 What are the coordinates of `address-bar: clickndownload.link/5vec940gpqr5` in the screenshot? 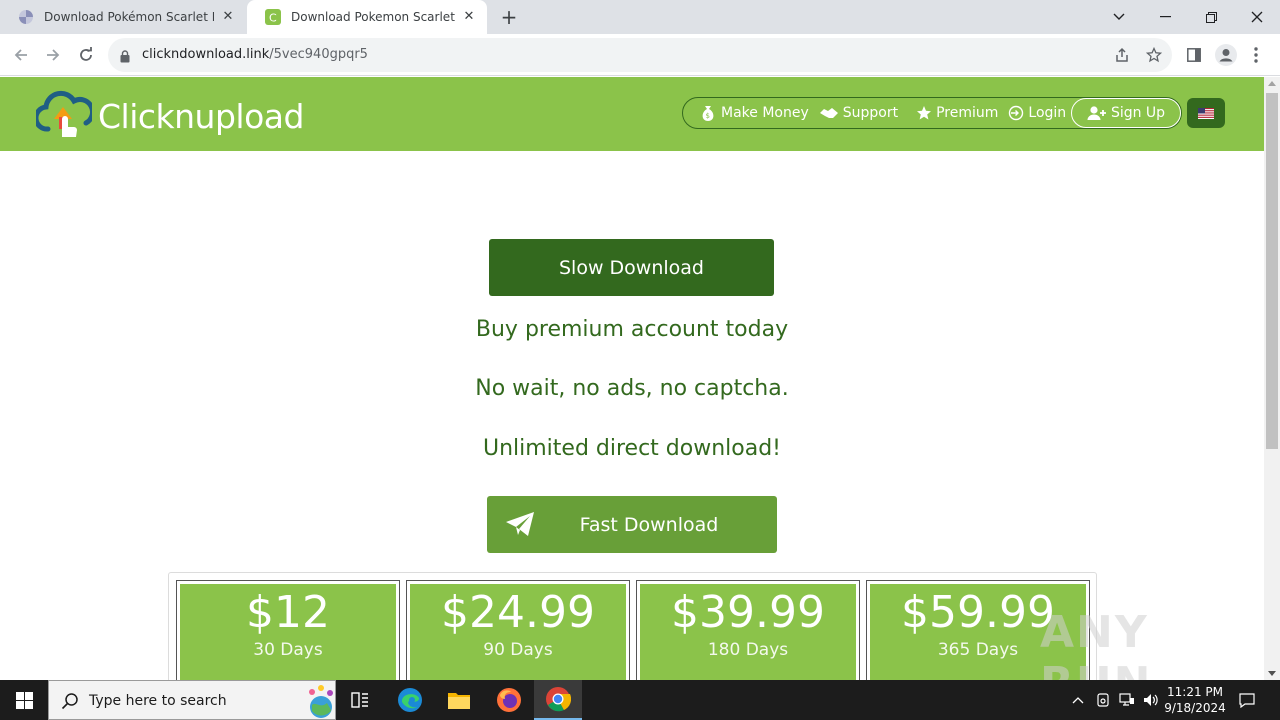 It's located at (640, 55).